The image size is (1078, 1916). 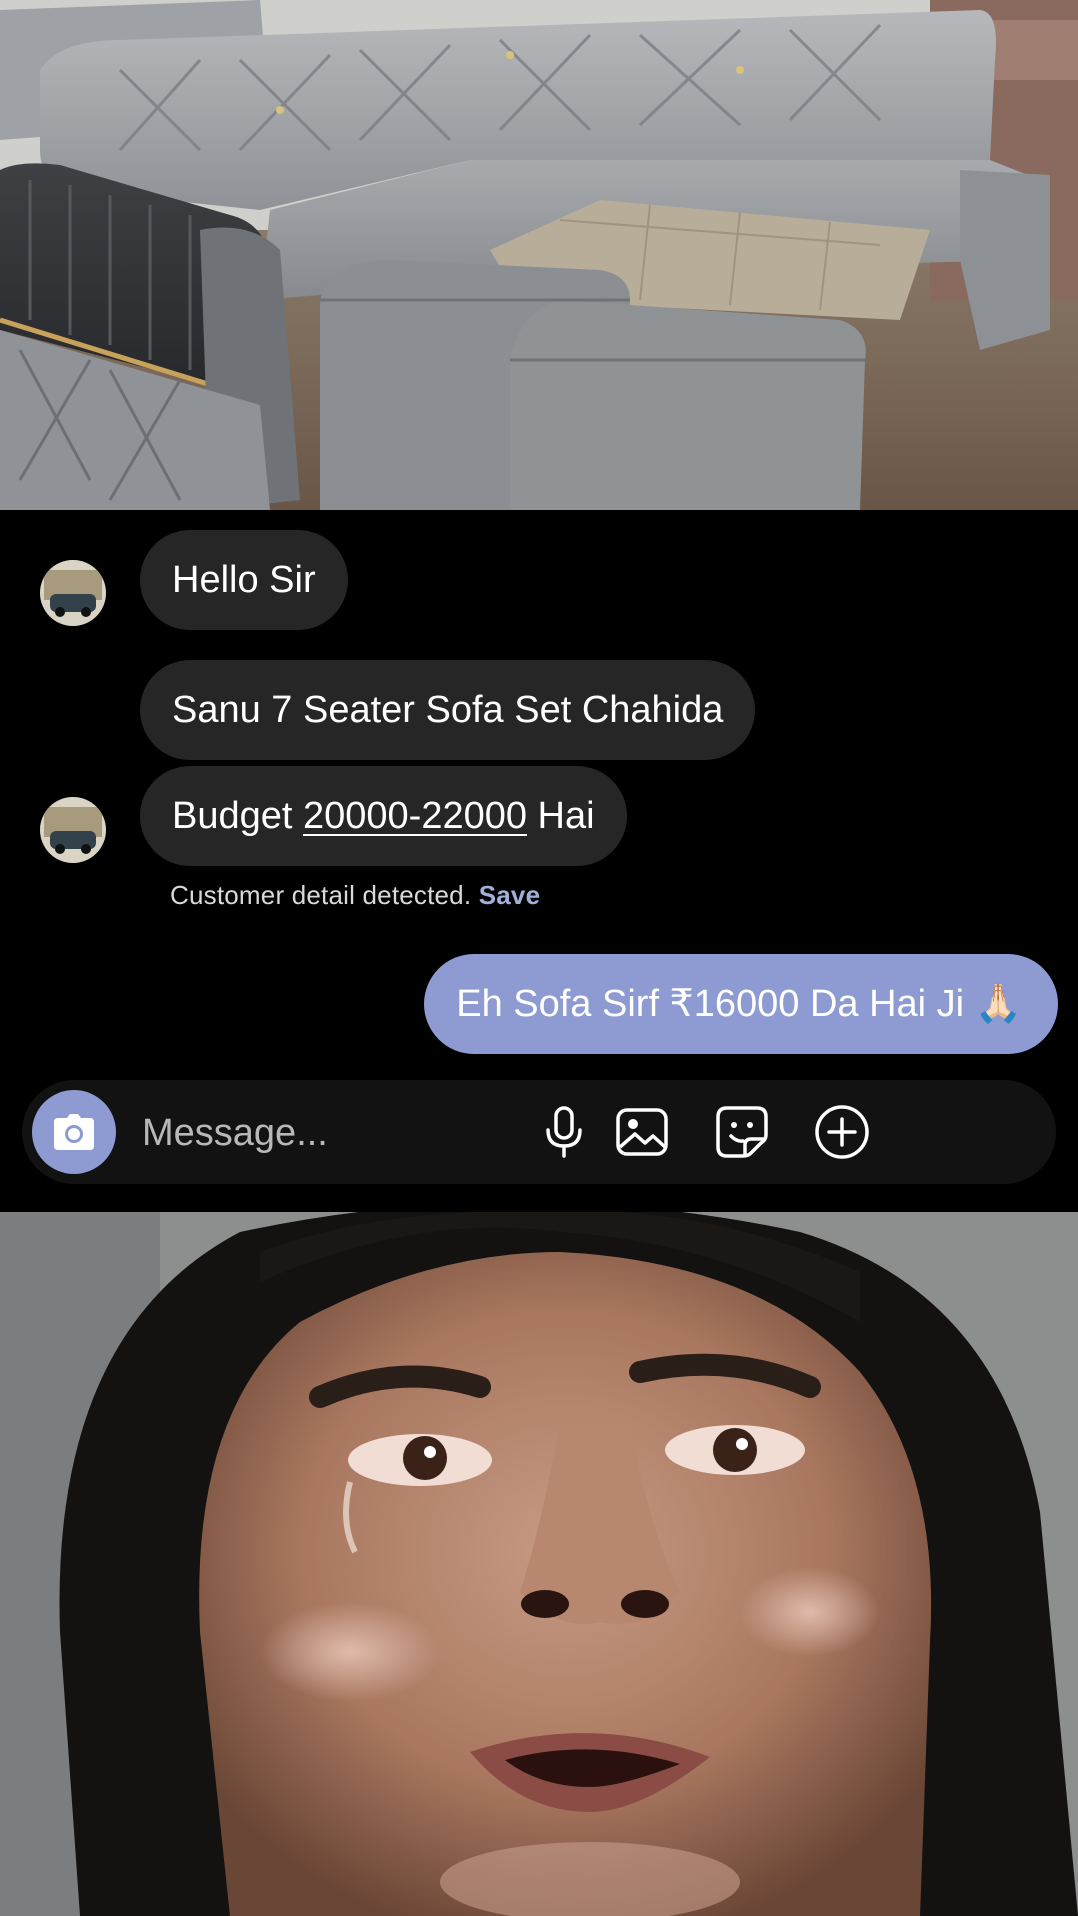 I want to click on gallery-button, so click(x=642, y=1132).